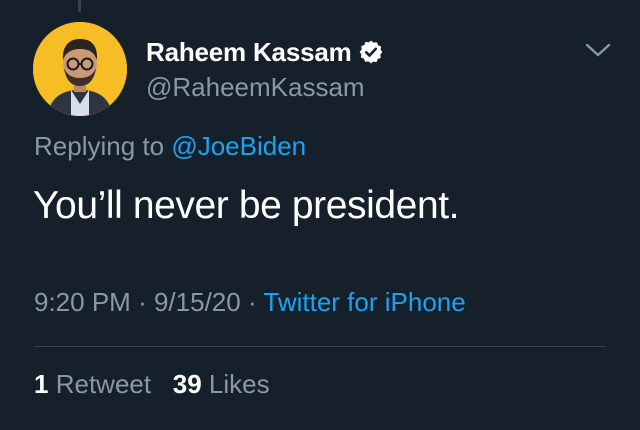  What do you see at coordinates (99, 146) in the screenshot?
I see `replying-to-label: Replying to` at bounding box center [99, 146].